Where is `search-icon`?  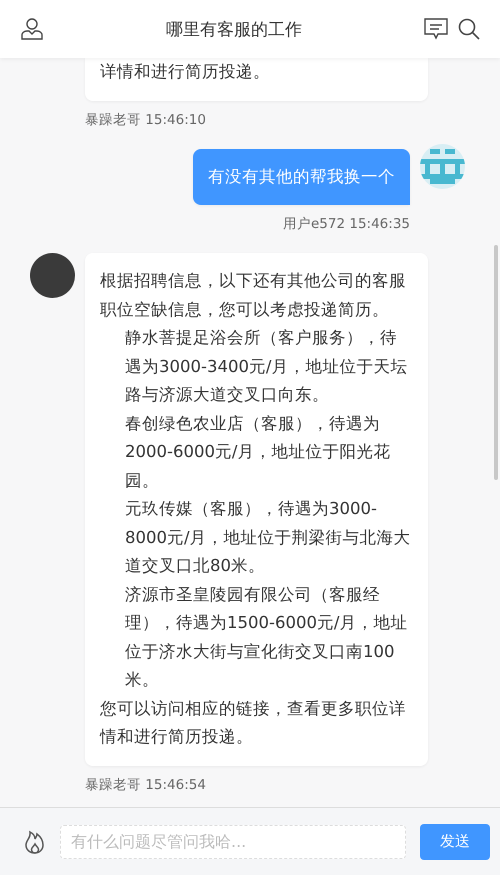
search-icon is located at coordinates (469, 29).